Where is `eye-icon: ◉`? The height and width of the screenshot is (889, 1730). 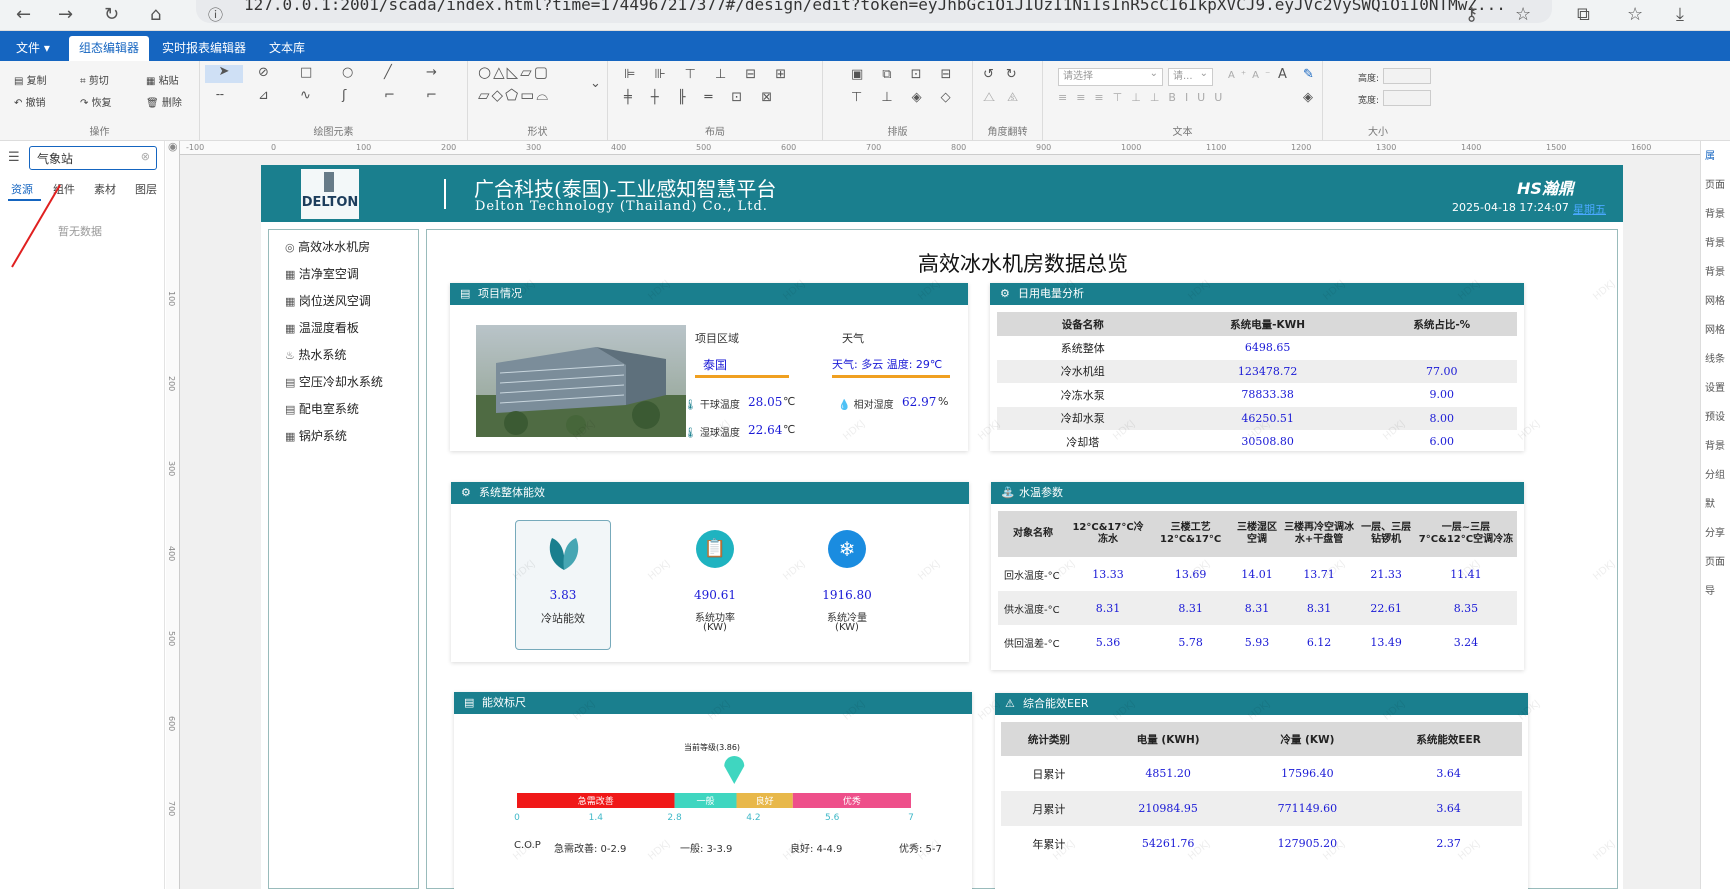 eye-icon: ◉ is located at coordinates (173, 146).